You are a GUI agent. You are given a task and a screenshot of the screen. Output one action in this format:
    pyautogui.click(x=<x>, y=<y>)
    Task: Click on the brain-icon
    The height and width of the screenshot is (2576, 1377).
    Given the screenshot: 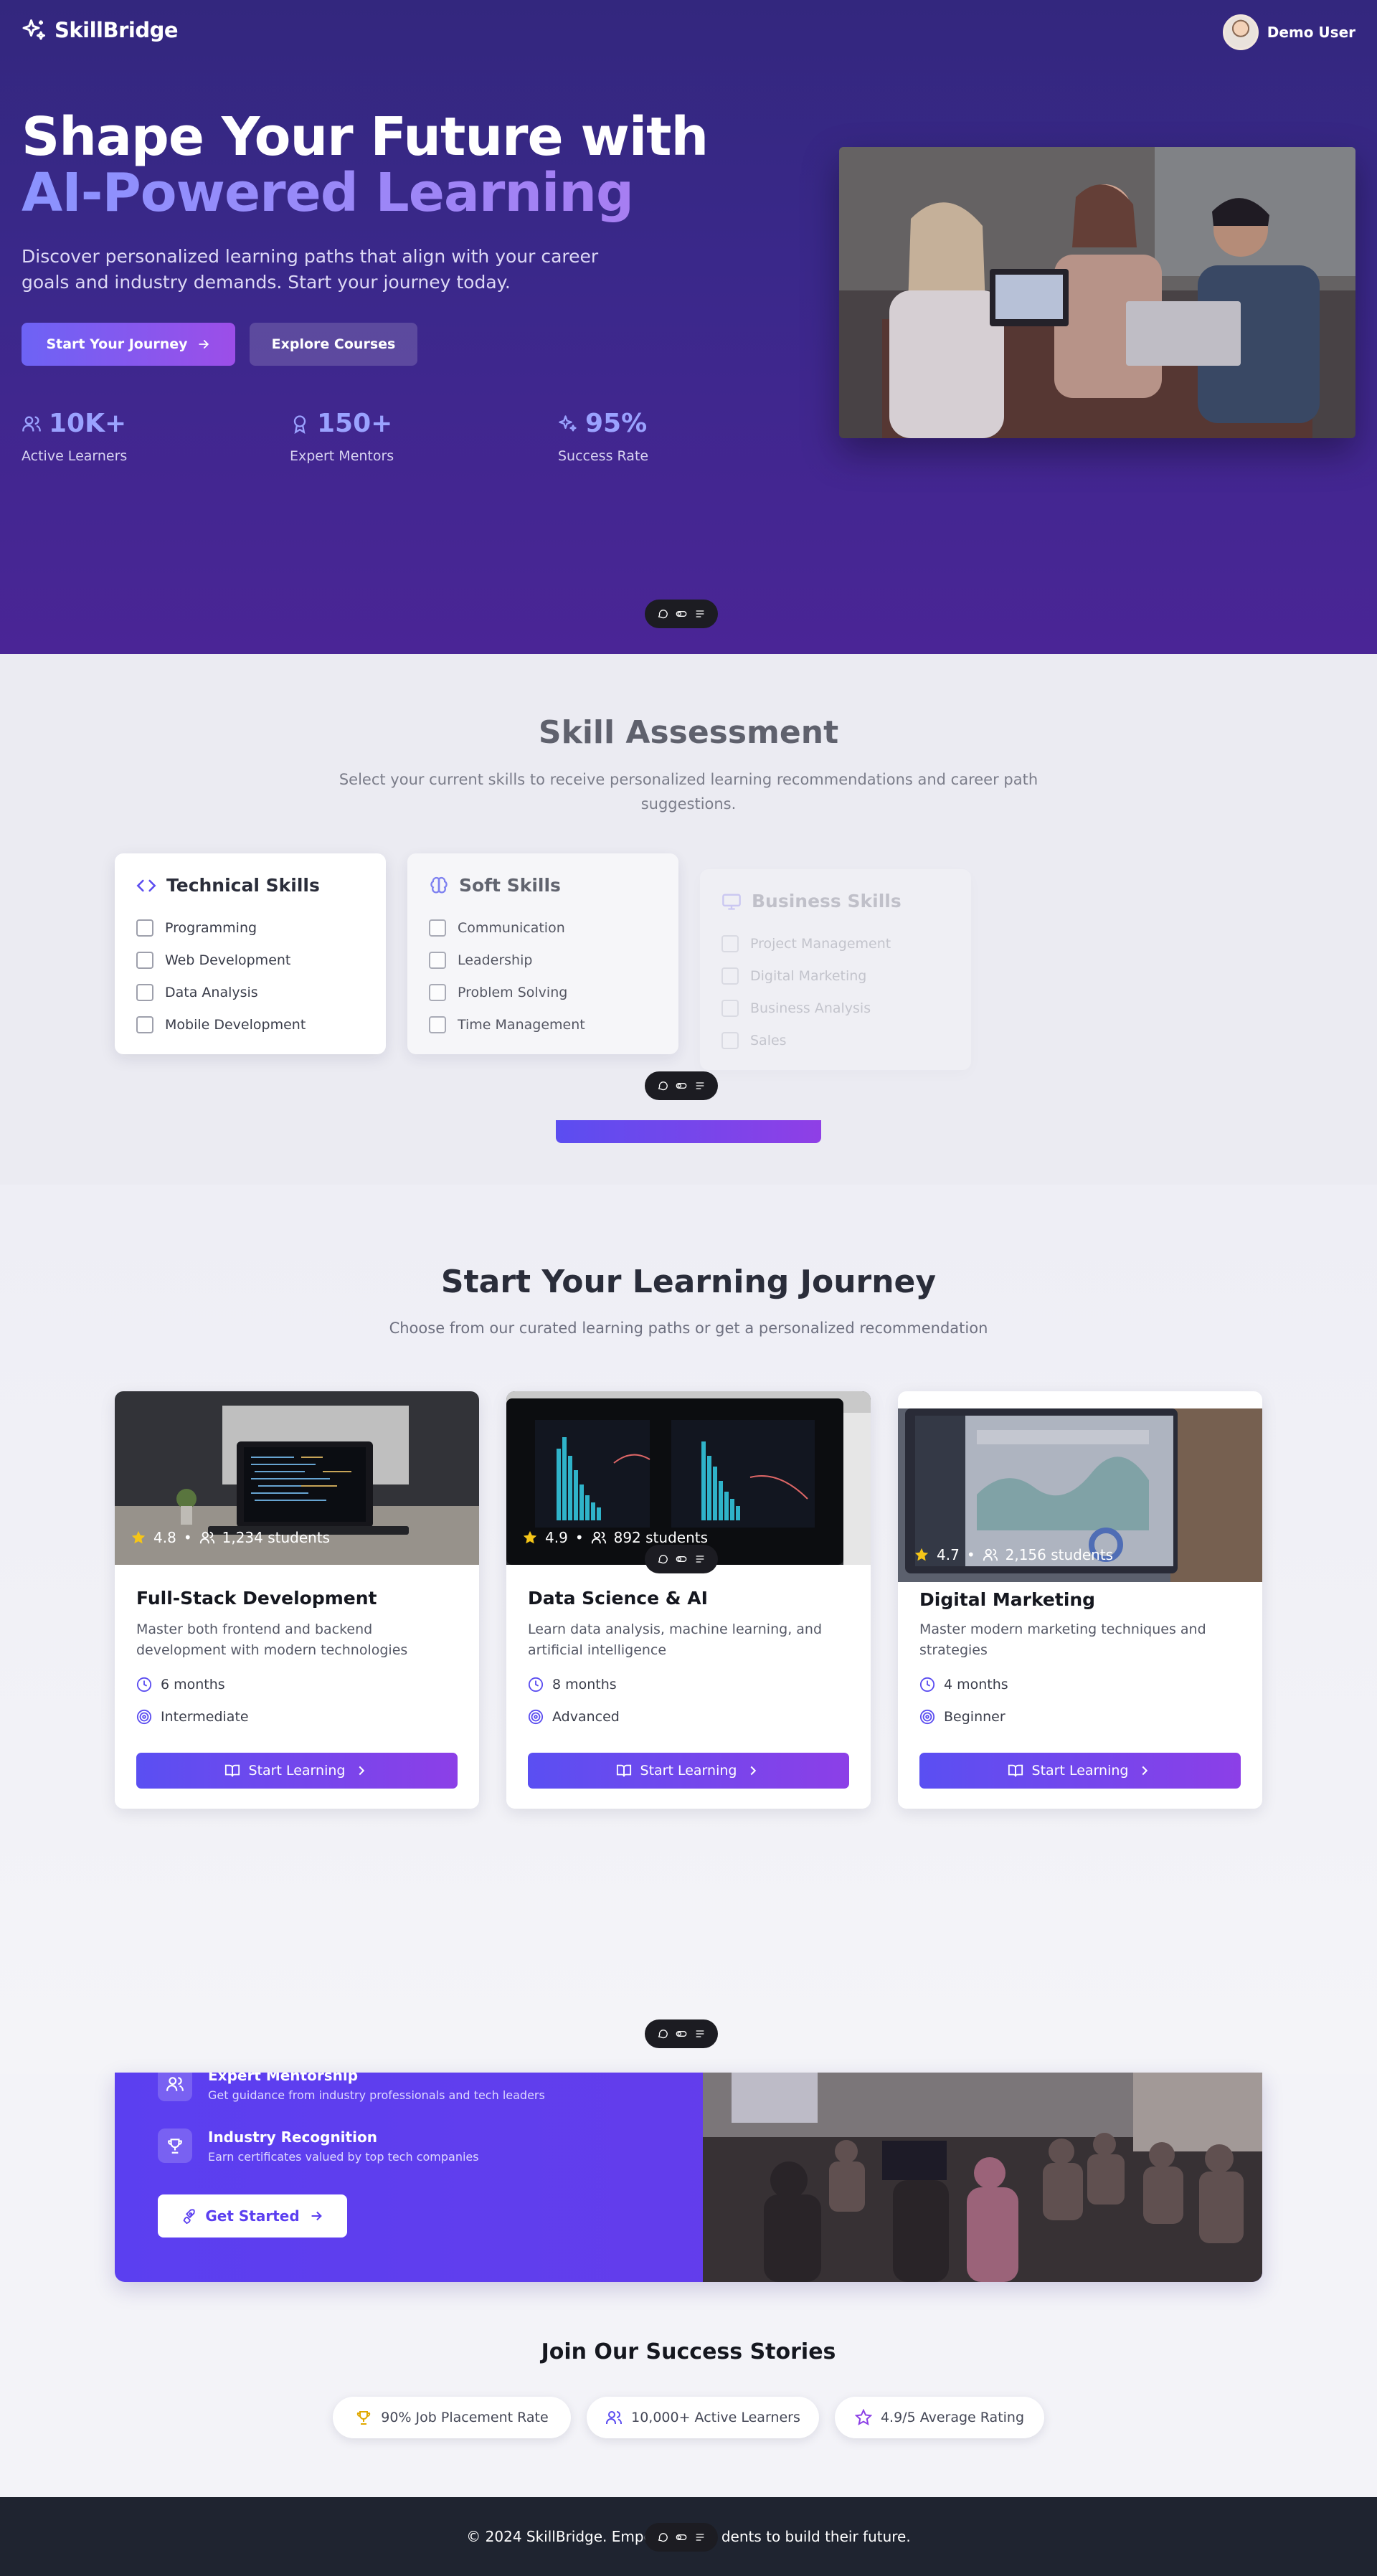 What is the action you would take?
    pyautogui.click(x=439, y=885)
    